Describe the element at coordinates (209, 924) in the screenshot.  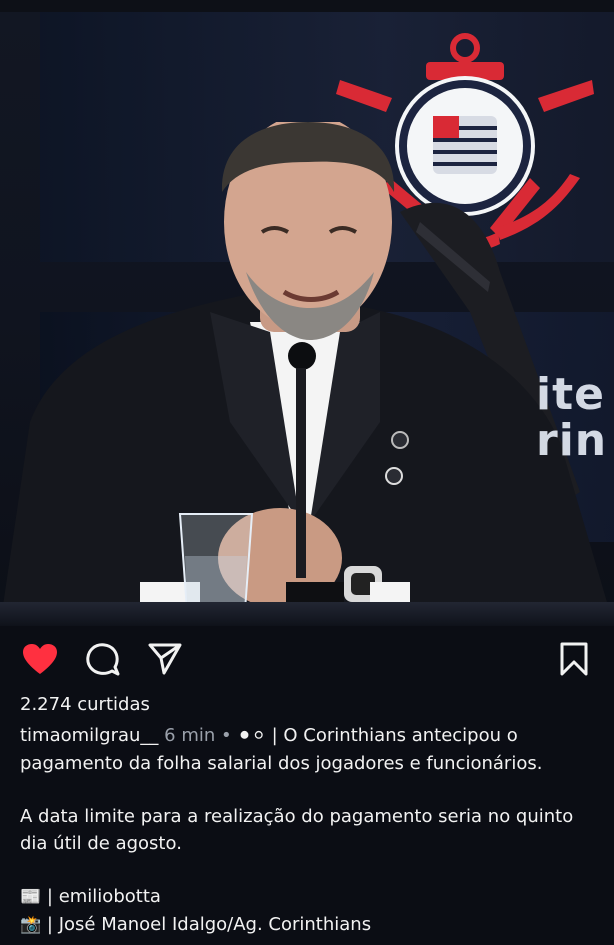
I see `credit-photographer: | José Manoel Idalgo/Ag. Corinthians` at that location.